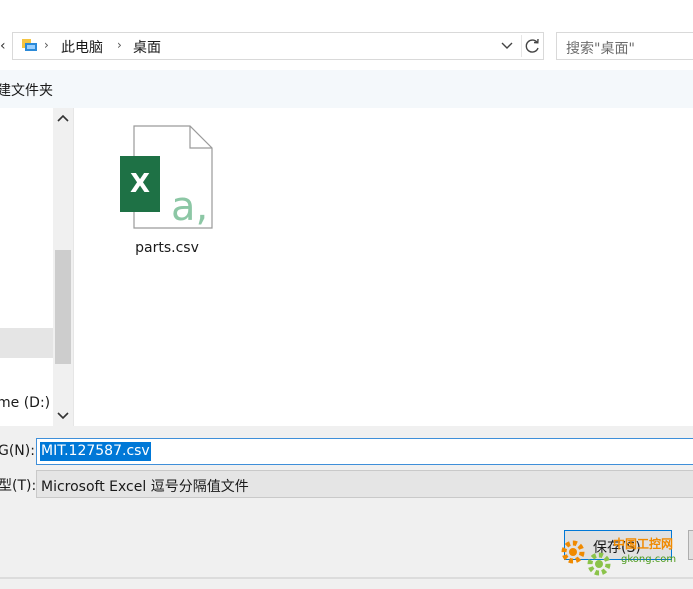  I want to click on navigation-pane, so click(26, 267).